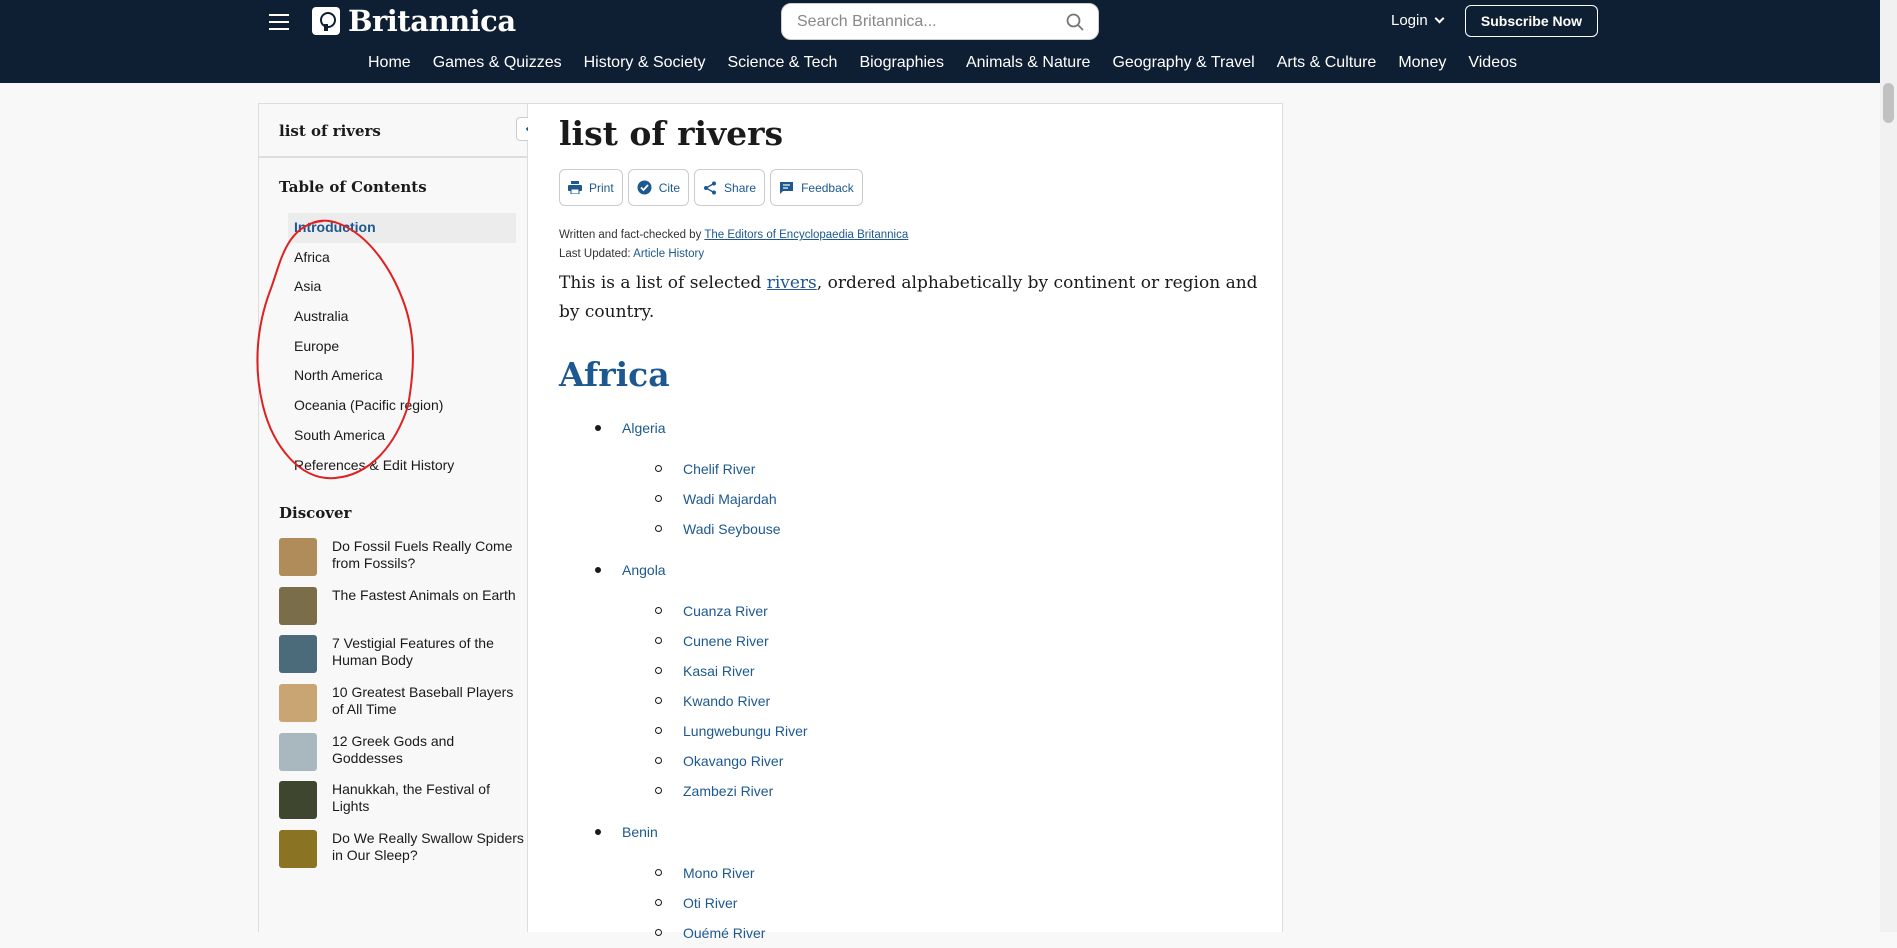 This screenshot has width=1897, height=948. Describe the element at coordinates (402, 436) in the screenshot. I see `toc-item: South America` at that location.